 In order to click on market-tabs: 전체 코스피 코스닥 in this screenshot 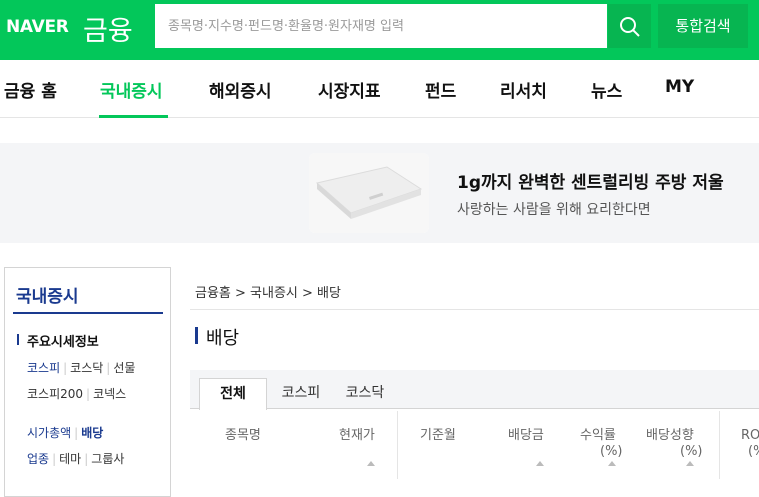, I will do `click(474, 390)`.